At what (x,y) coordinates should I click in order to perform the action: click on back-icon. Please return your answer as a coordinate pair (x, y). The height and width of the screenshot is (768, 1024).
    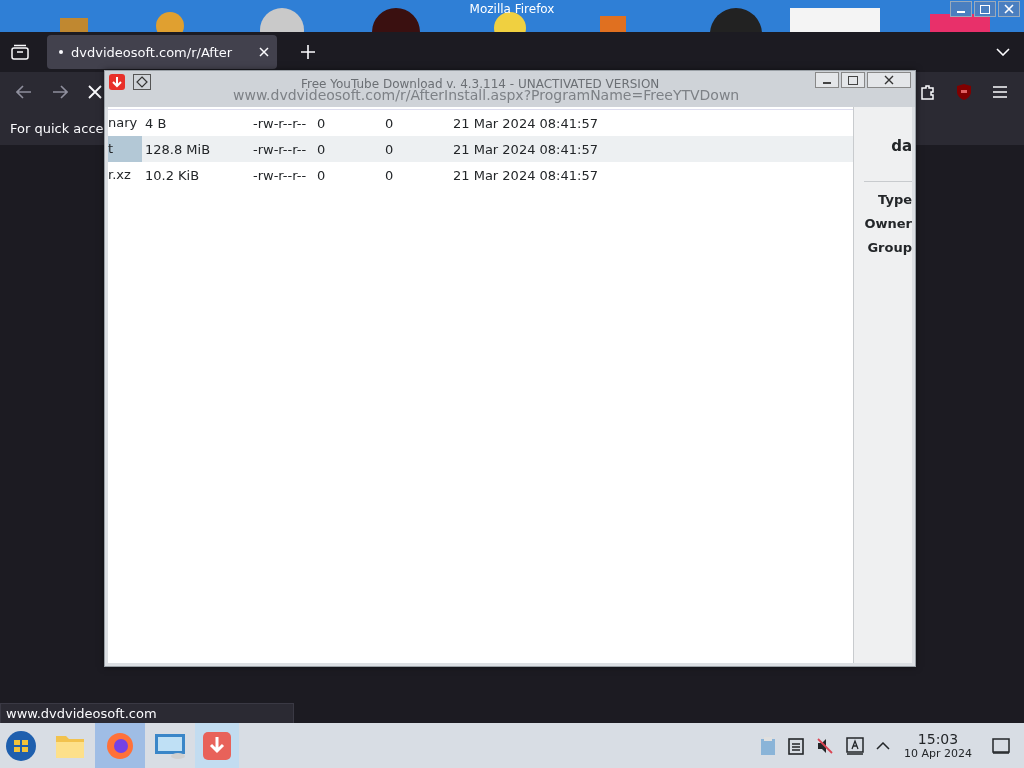
    Looking at the image, I should click on (24, 92).